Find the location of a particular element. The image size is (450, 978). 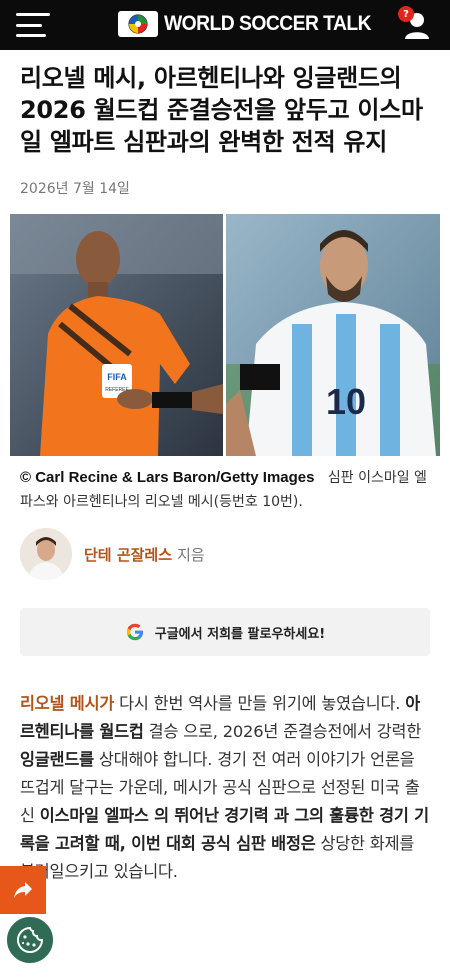

author-suffix: 지음 is located at coordinates (191, 554).